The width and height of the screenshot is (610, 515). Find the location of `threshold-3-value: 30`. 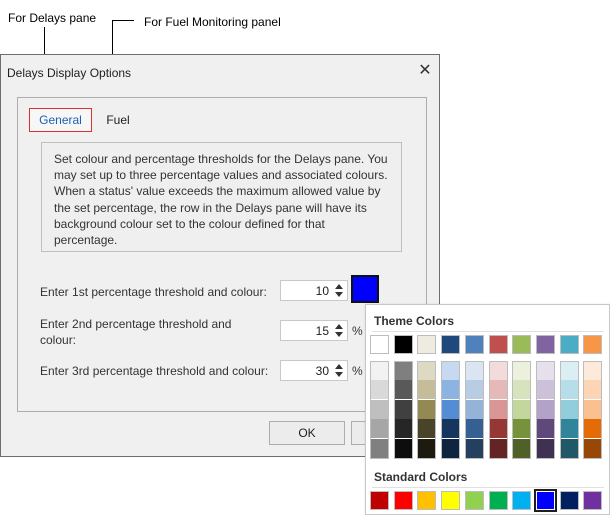

threshold-3-value: 30 is located at coordinates (322, 371).